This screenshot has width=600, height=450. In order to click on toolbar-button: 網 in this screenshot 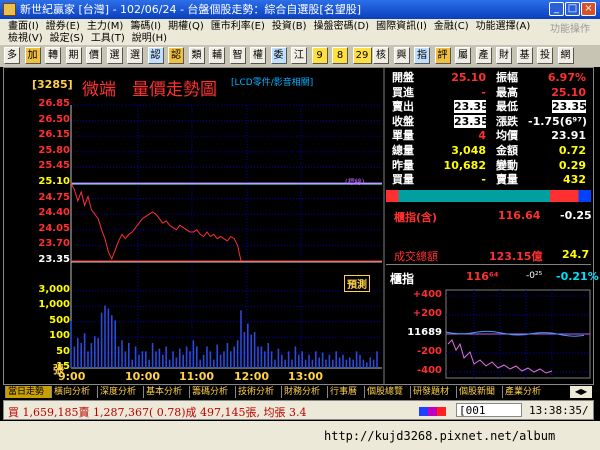, I will do `click(565, 55)`.